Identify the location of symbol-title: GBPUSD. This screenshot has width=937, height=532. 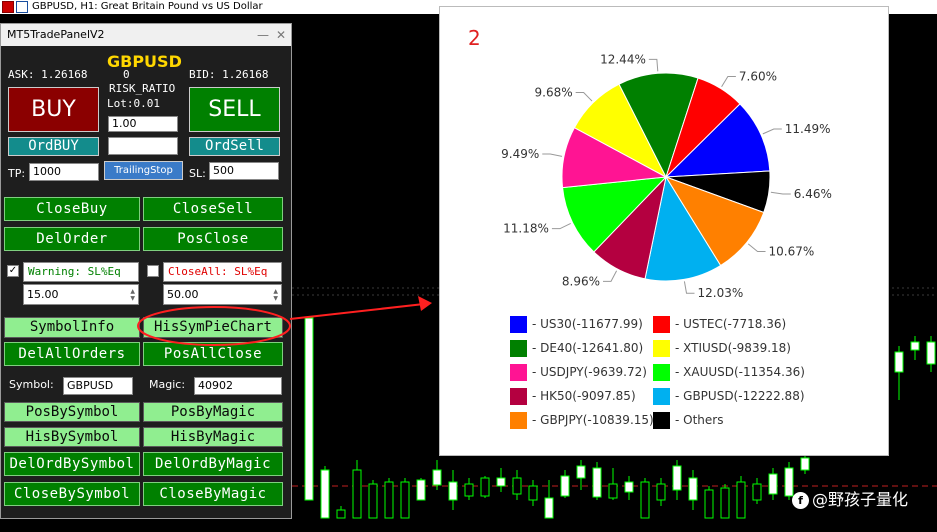
(144, 61).